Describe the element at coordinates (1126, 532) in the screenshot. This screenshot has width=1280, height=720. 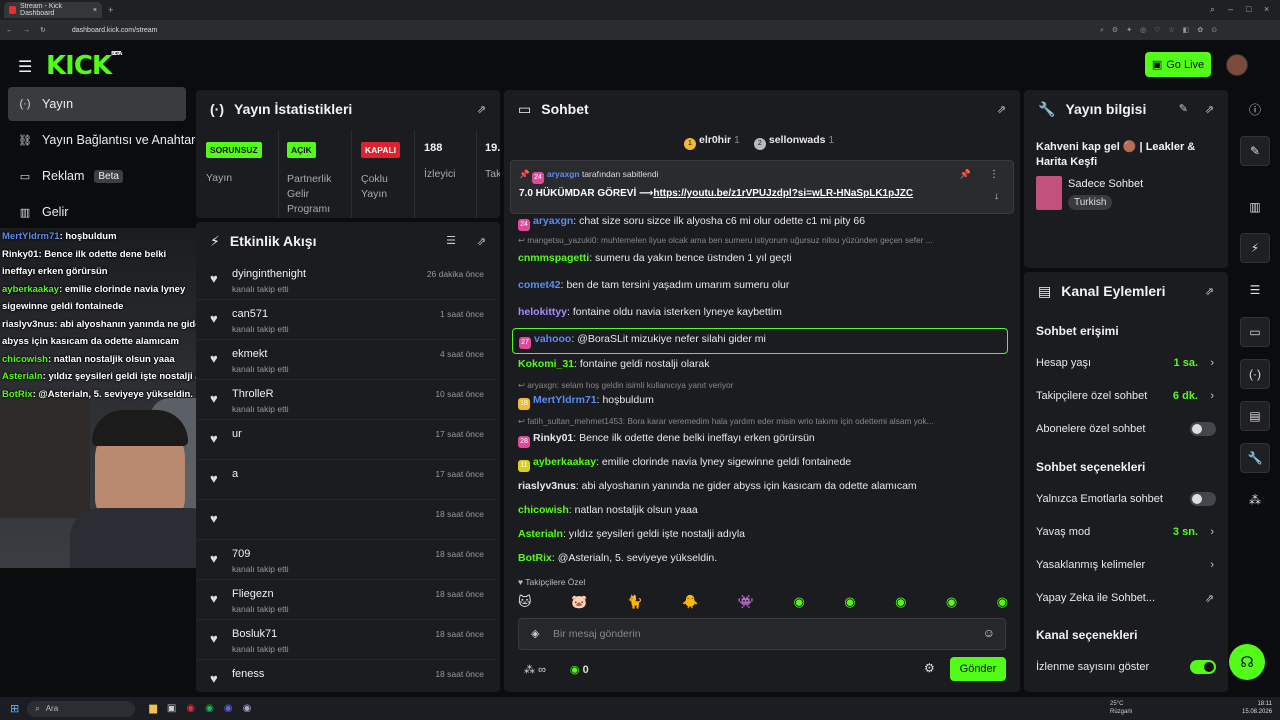
I see `slow-mode-row: Yavaş mod 3 sn. ›` at that location.